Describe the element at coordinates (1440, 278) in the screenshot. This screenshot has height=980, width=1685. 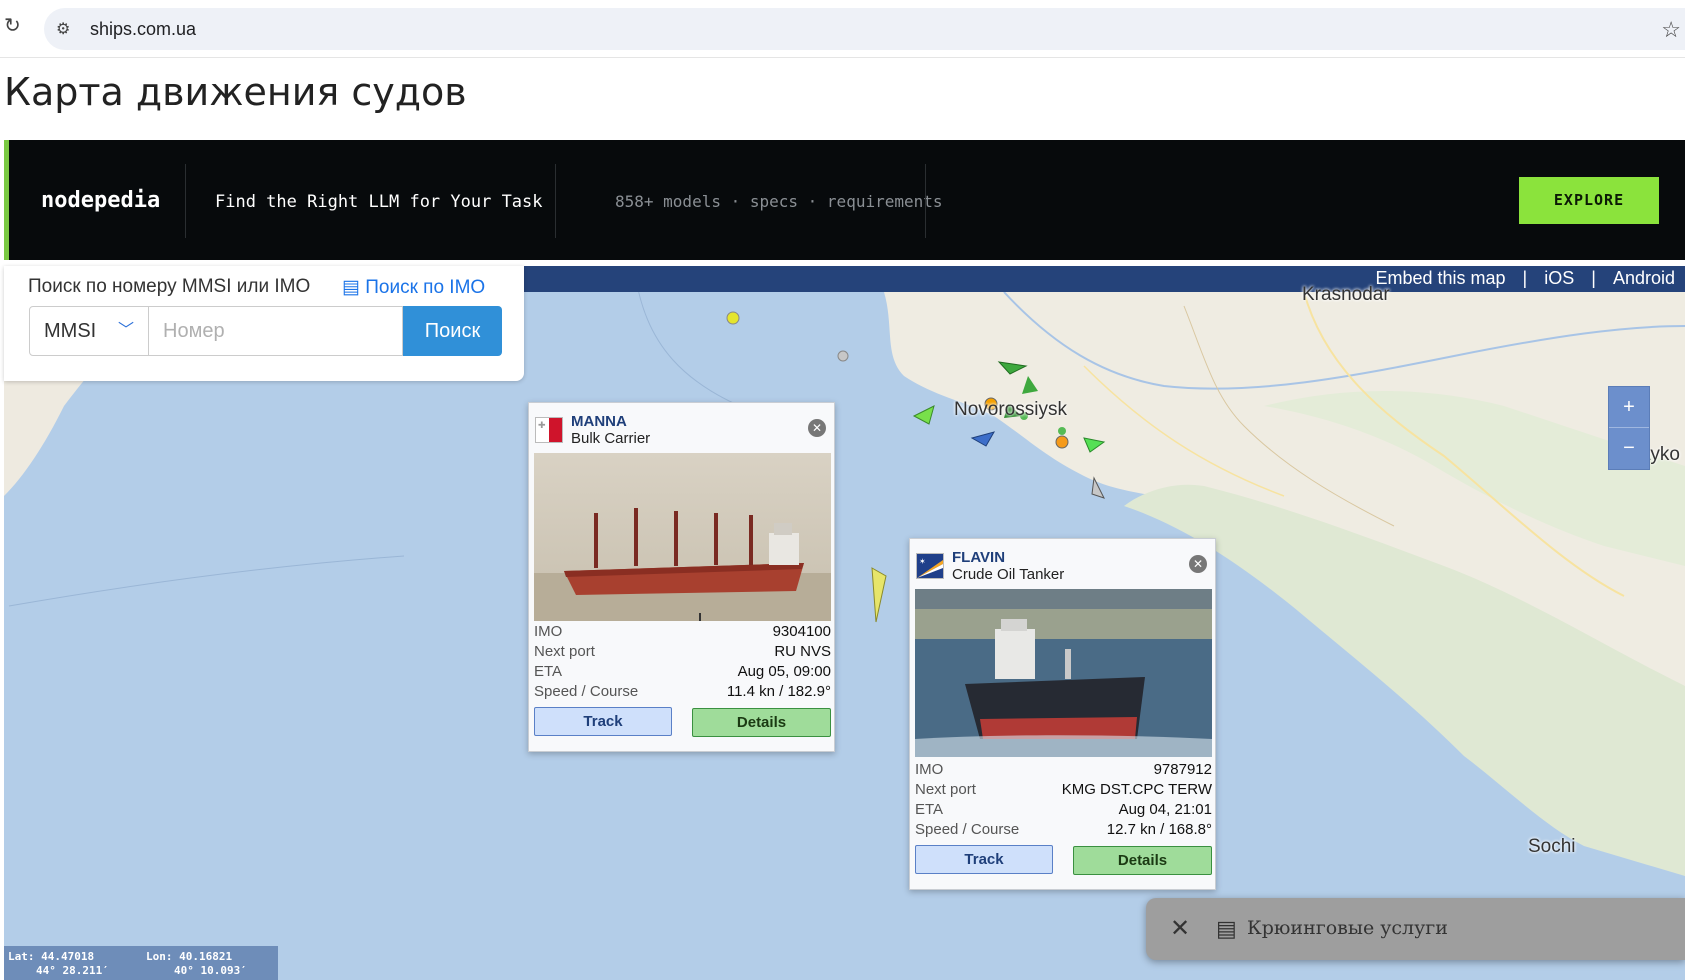
I see `embed-map-link: Embed this map` at that location.